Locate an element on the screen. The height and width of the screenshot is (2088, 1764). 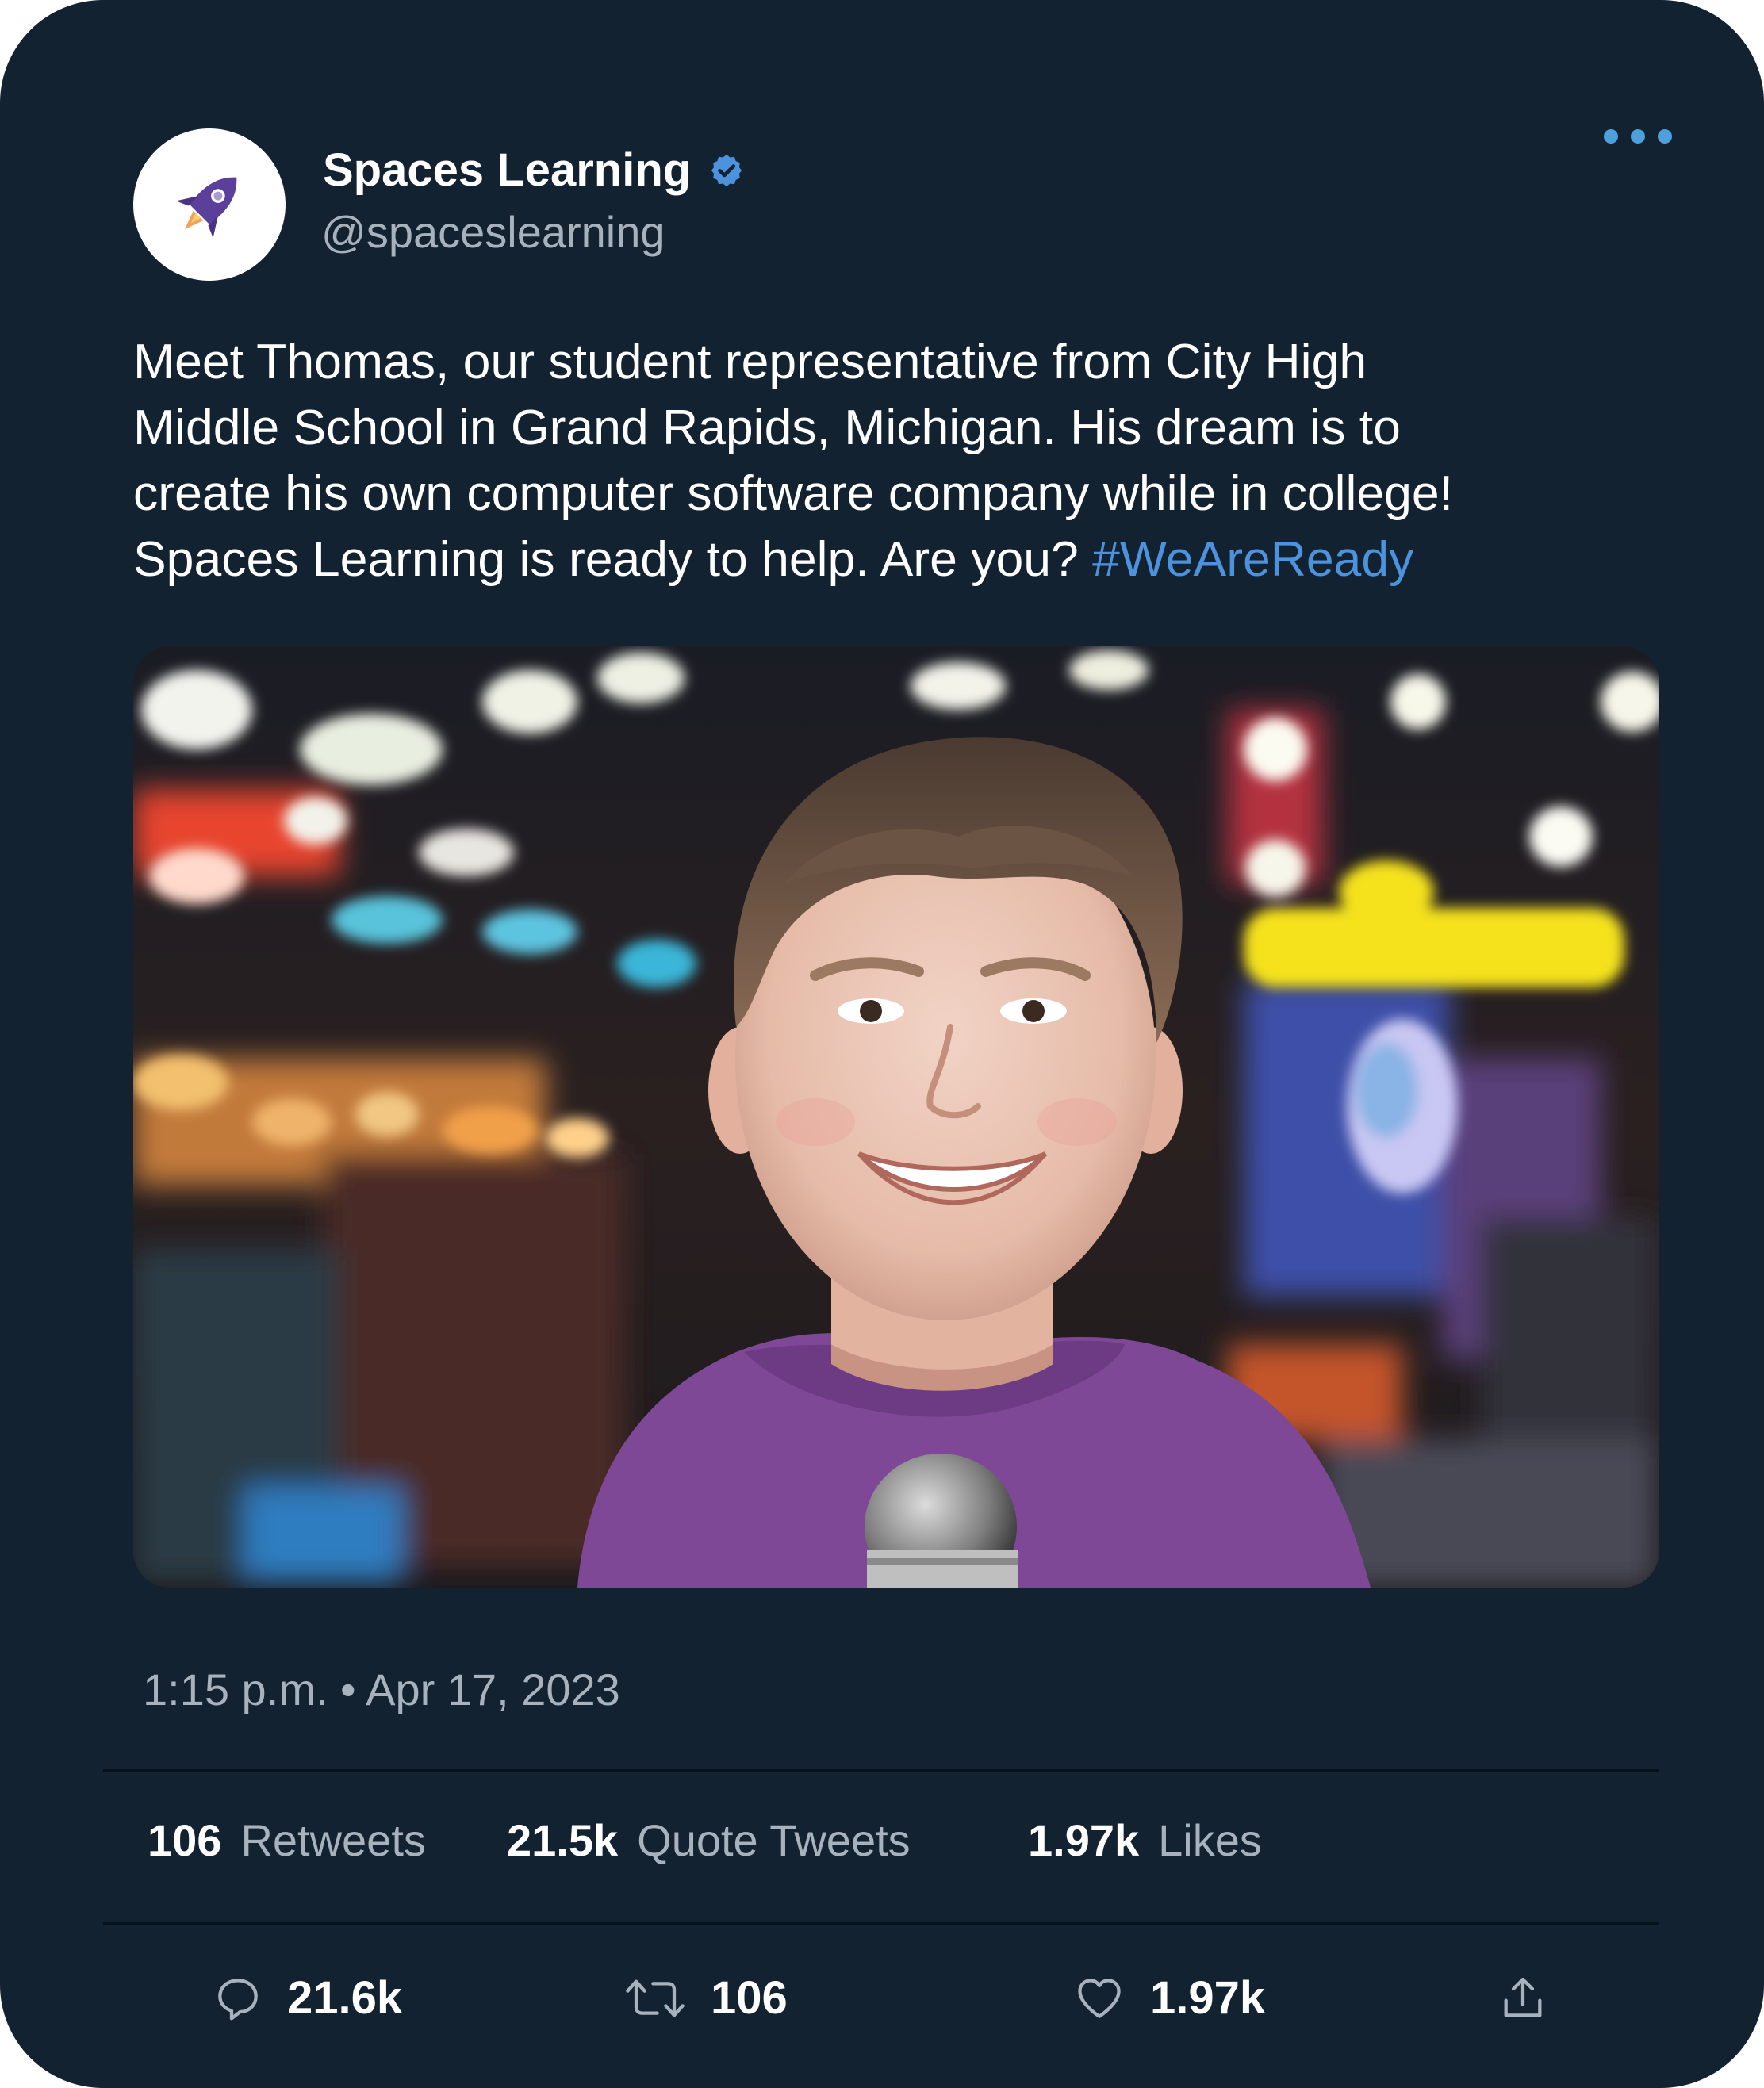
retweets-count: 106 is located at coordinates (185, 1840).